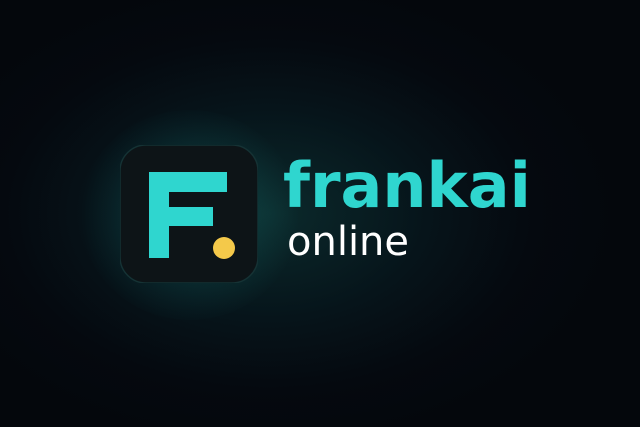  I want to click on frankai-app-icon, so click(189, 214).